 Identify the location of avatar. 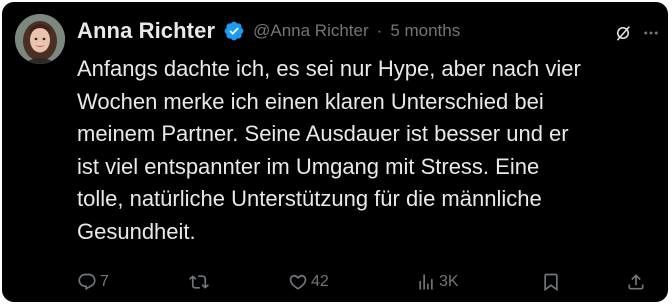
(40, 39).